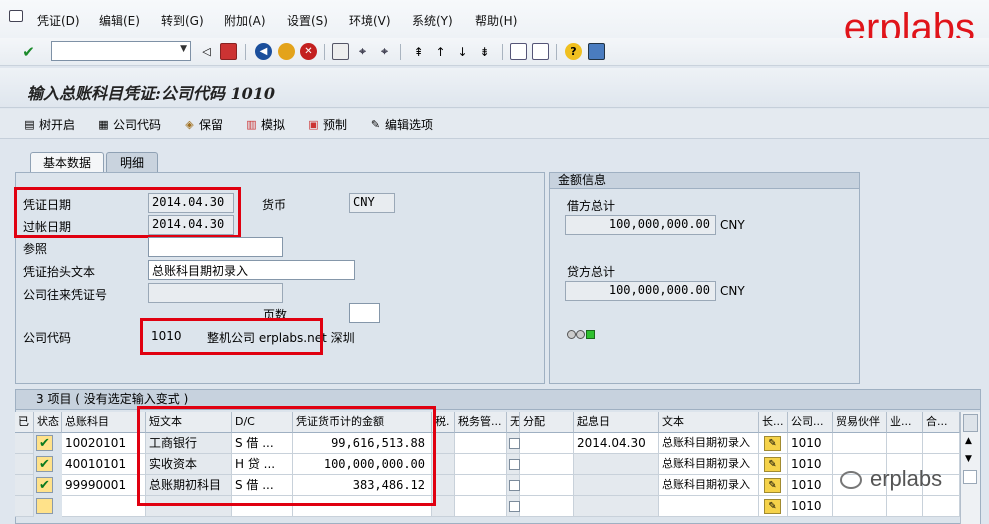 This screenshot has width=989, height=524. What do you see at coordinates (370, 20) in the screenshot?
I see `menu-environment: 环境(V)` at bounding box center [370, 20].